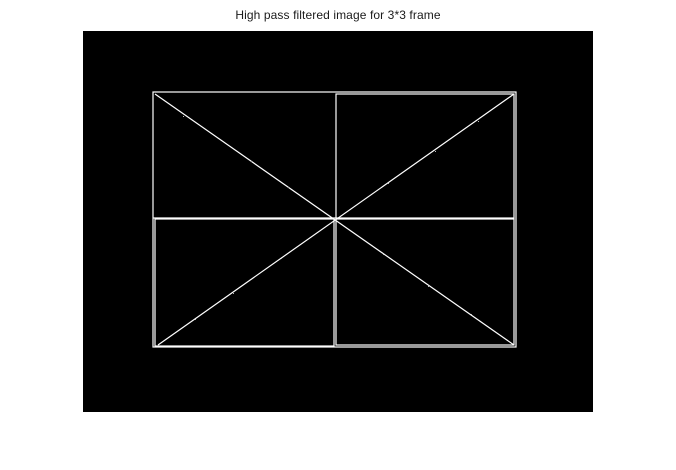  What do you see at coordinates (338, 15) in the screenshot?
I see `figure-title: High pass filtered image for 3*3 frame` at bounding box center [338, 15].